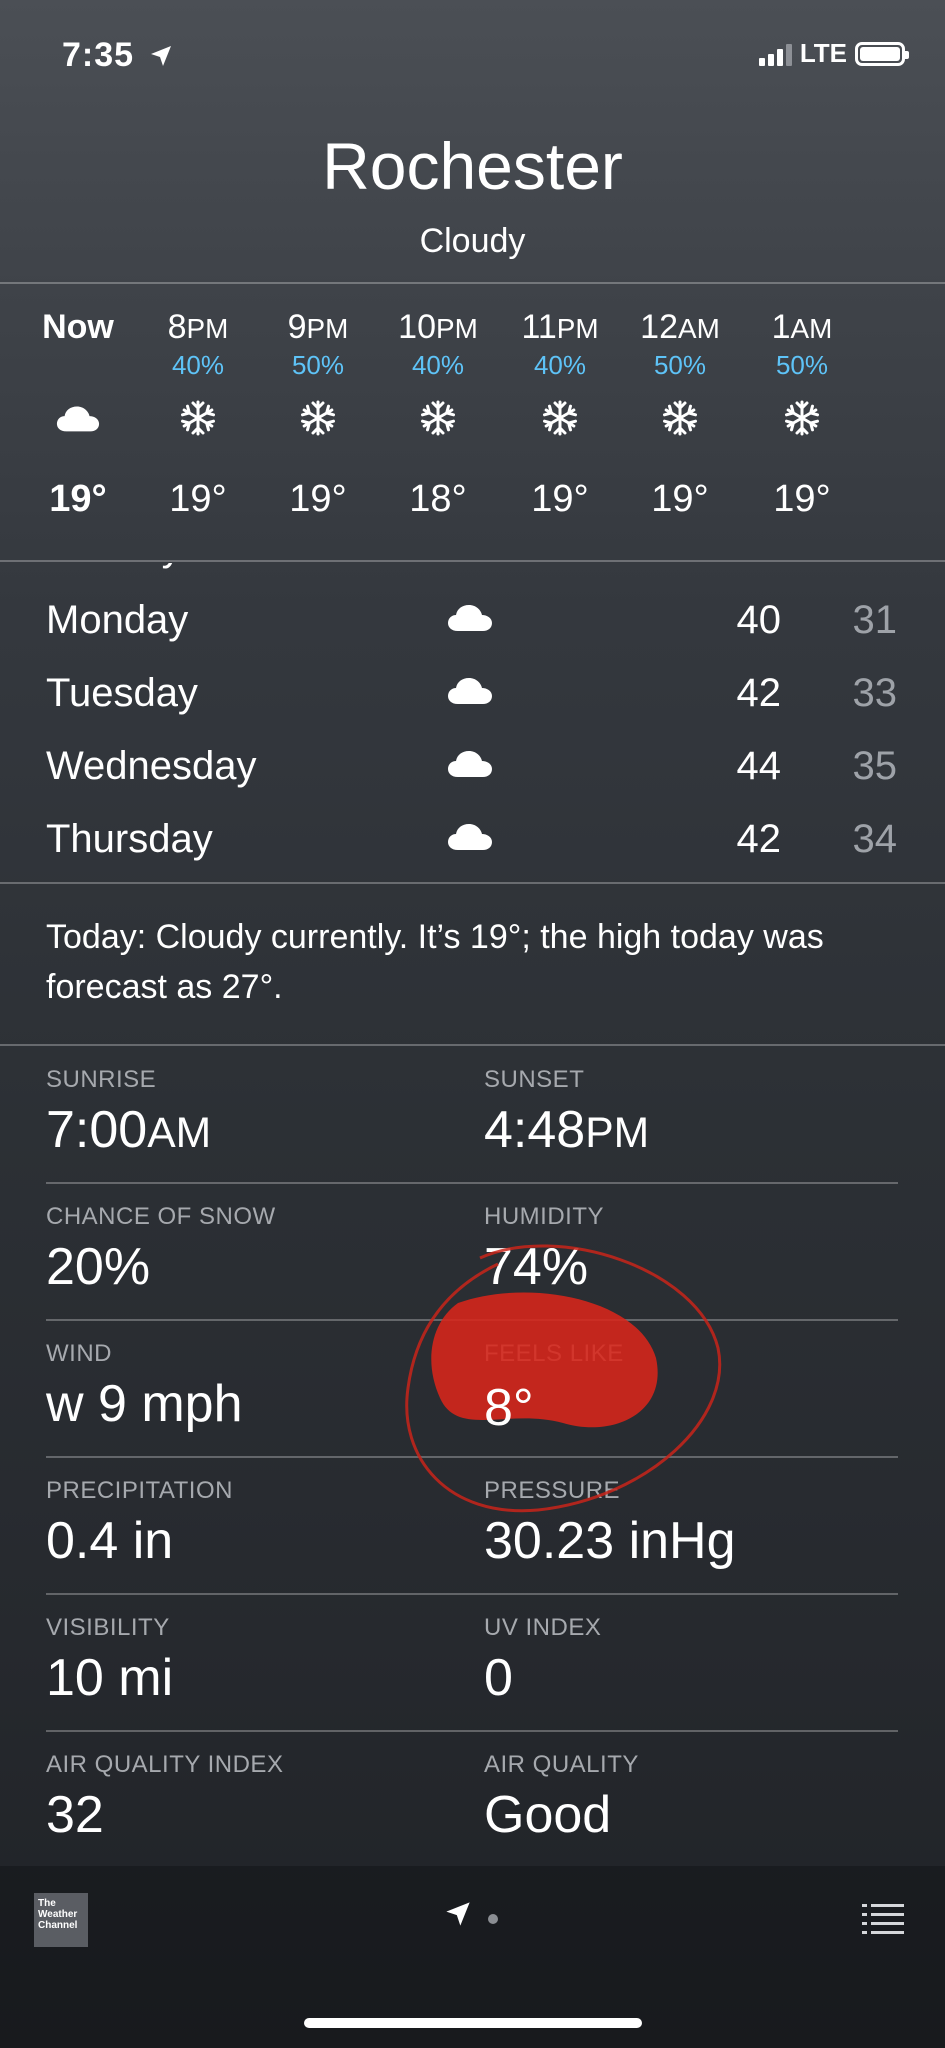 This screenshot has width=945, height=2048. Describe the element at coordinates (114, 566) in the screenshot. I see `day-name: Sunday` at that location.